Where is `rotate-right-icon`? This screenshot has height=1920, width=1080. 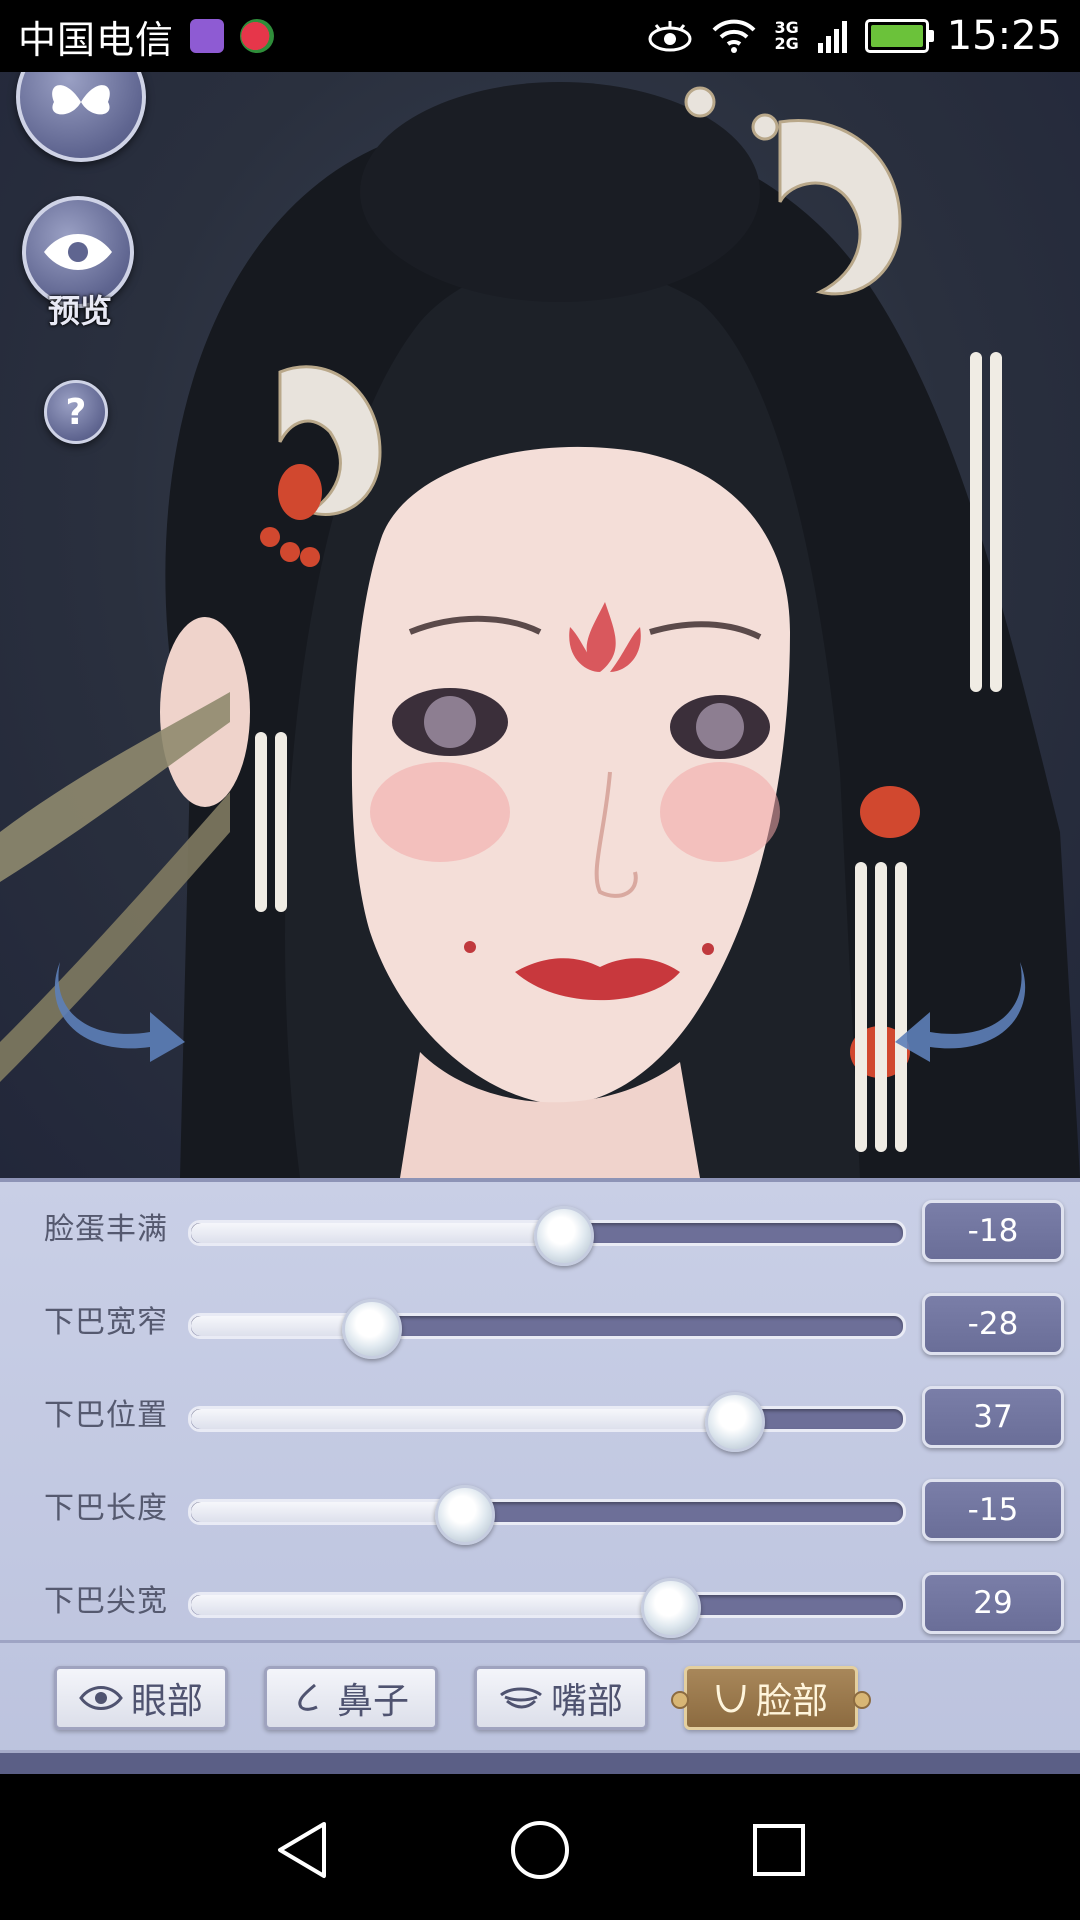
rotate-right-icon is located at coordinates (960, 1007).